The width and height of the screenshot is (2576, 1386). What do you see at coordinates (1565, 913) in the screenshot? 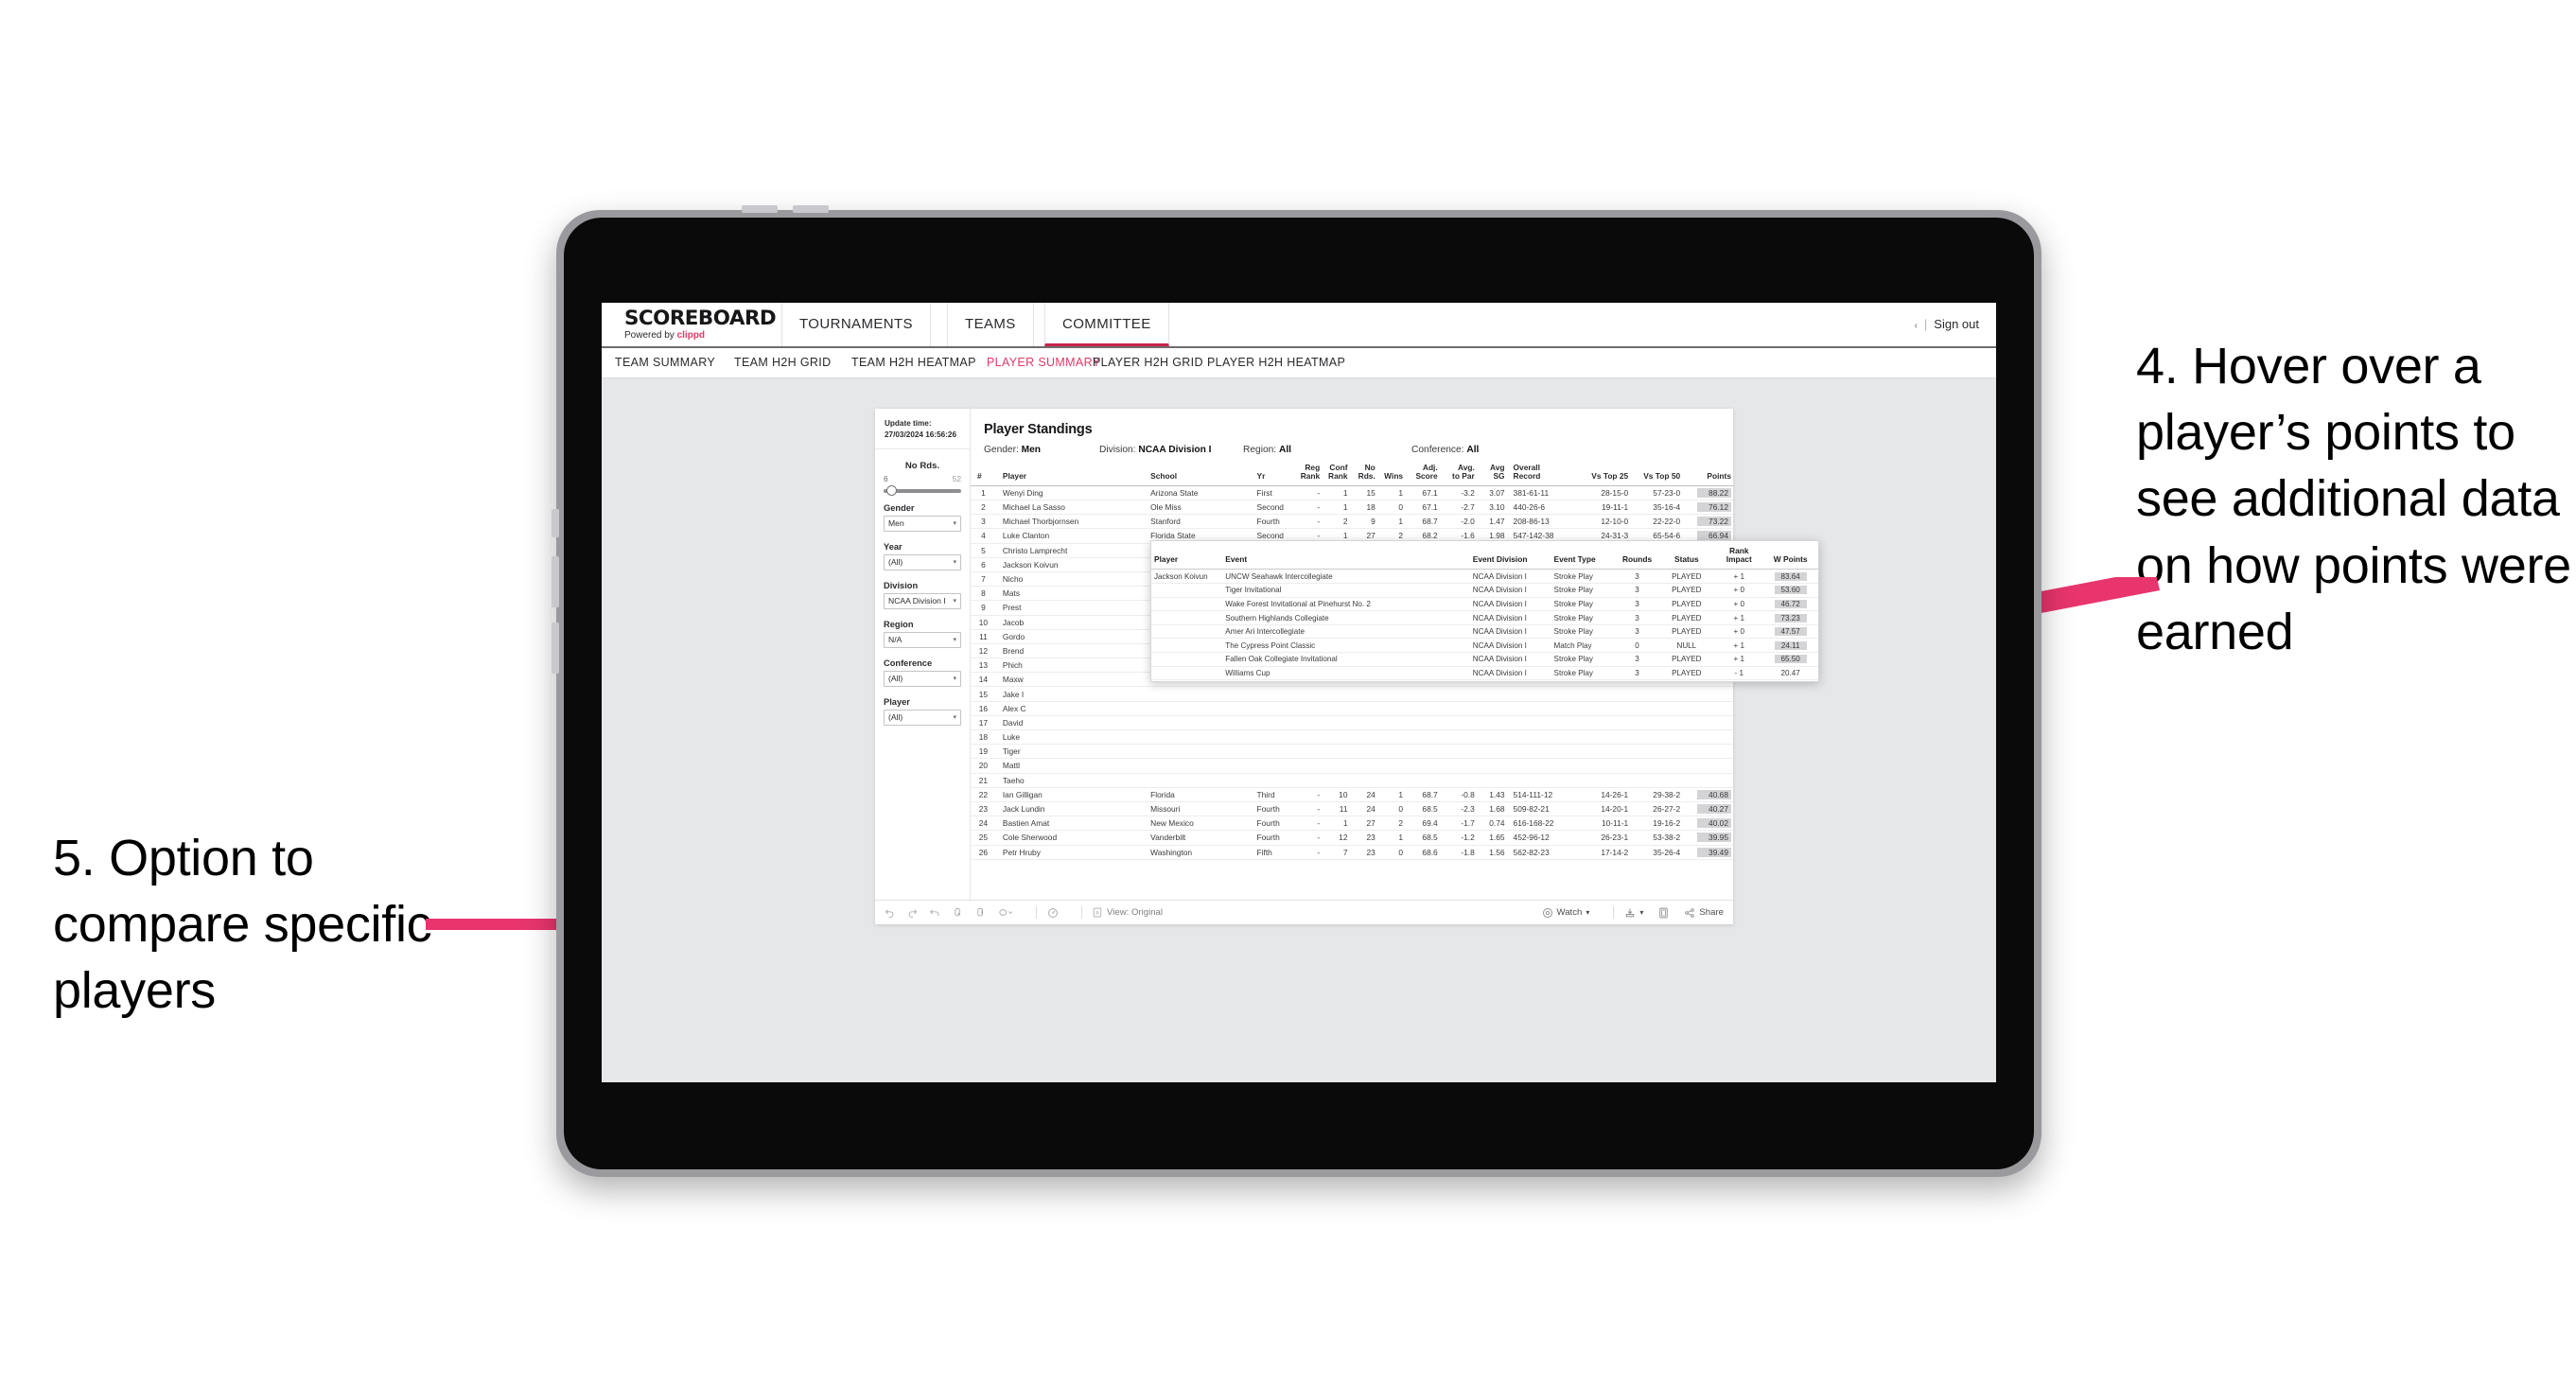
I see `watch-button: Watch ▾` at bounding box center [1565, 913].